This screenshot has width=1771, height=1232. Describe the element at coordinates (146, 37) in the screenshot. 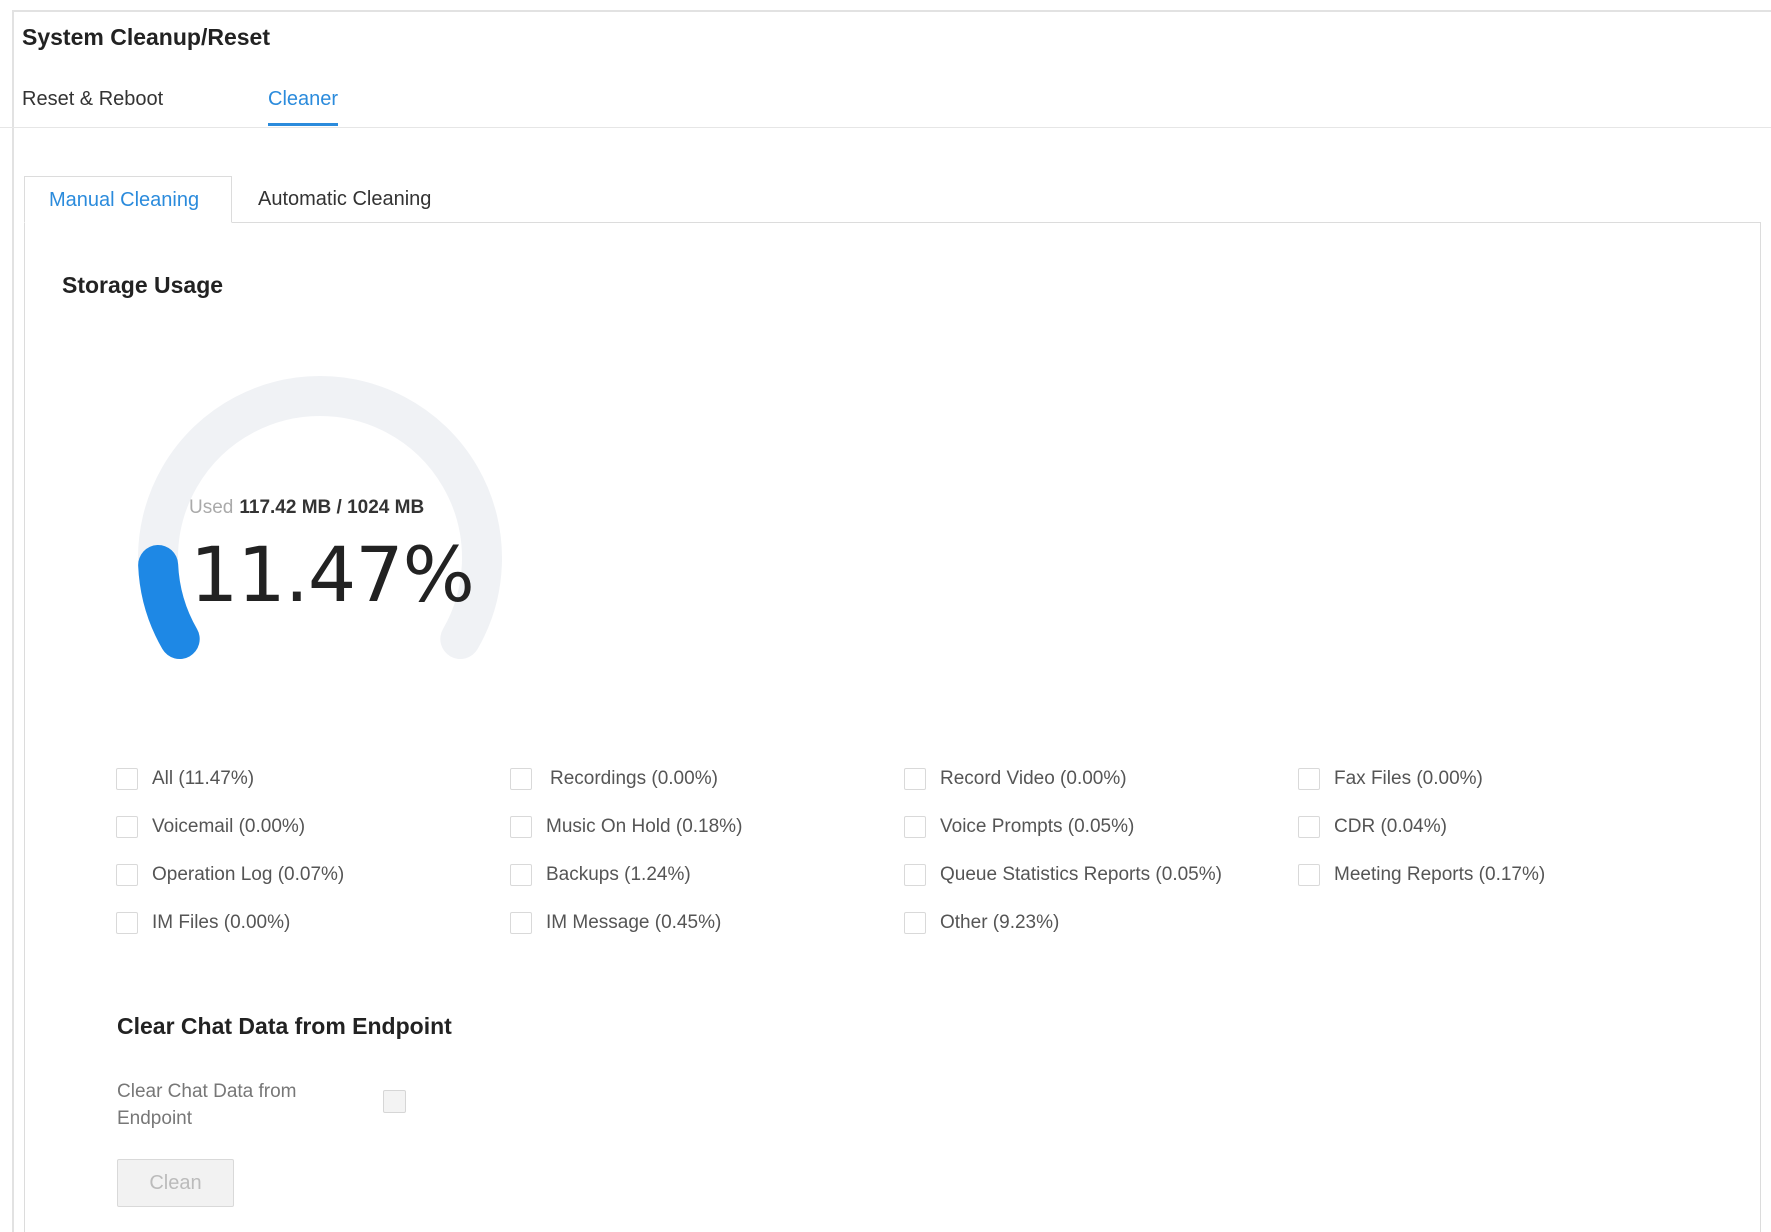

I see `page-title: System Cleanup/Reset` at that location.